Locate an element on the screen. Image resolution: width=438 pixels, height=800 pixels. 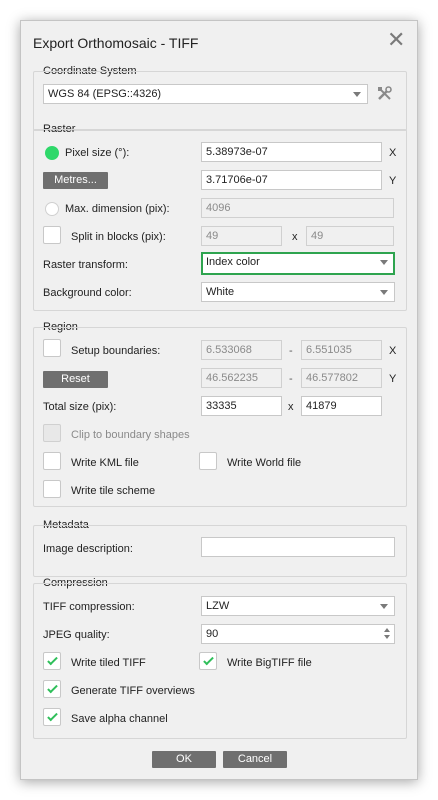
tools-icon is located at coordinates (385, 94).